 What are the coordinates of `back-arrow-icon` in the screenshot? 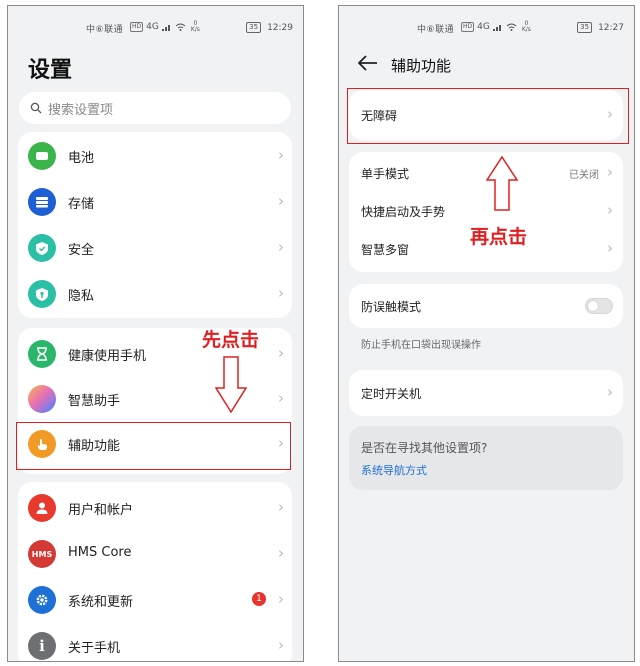 It's located at (368, 63).